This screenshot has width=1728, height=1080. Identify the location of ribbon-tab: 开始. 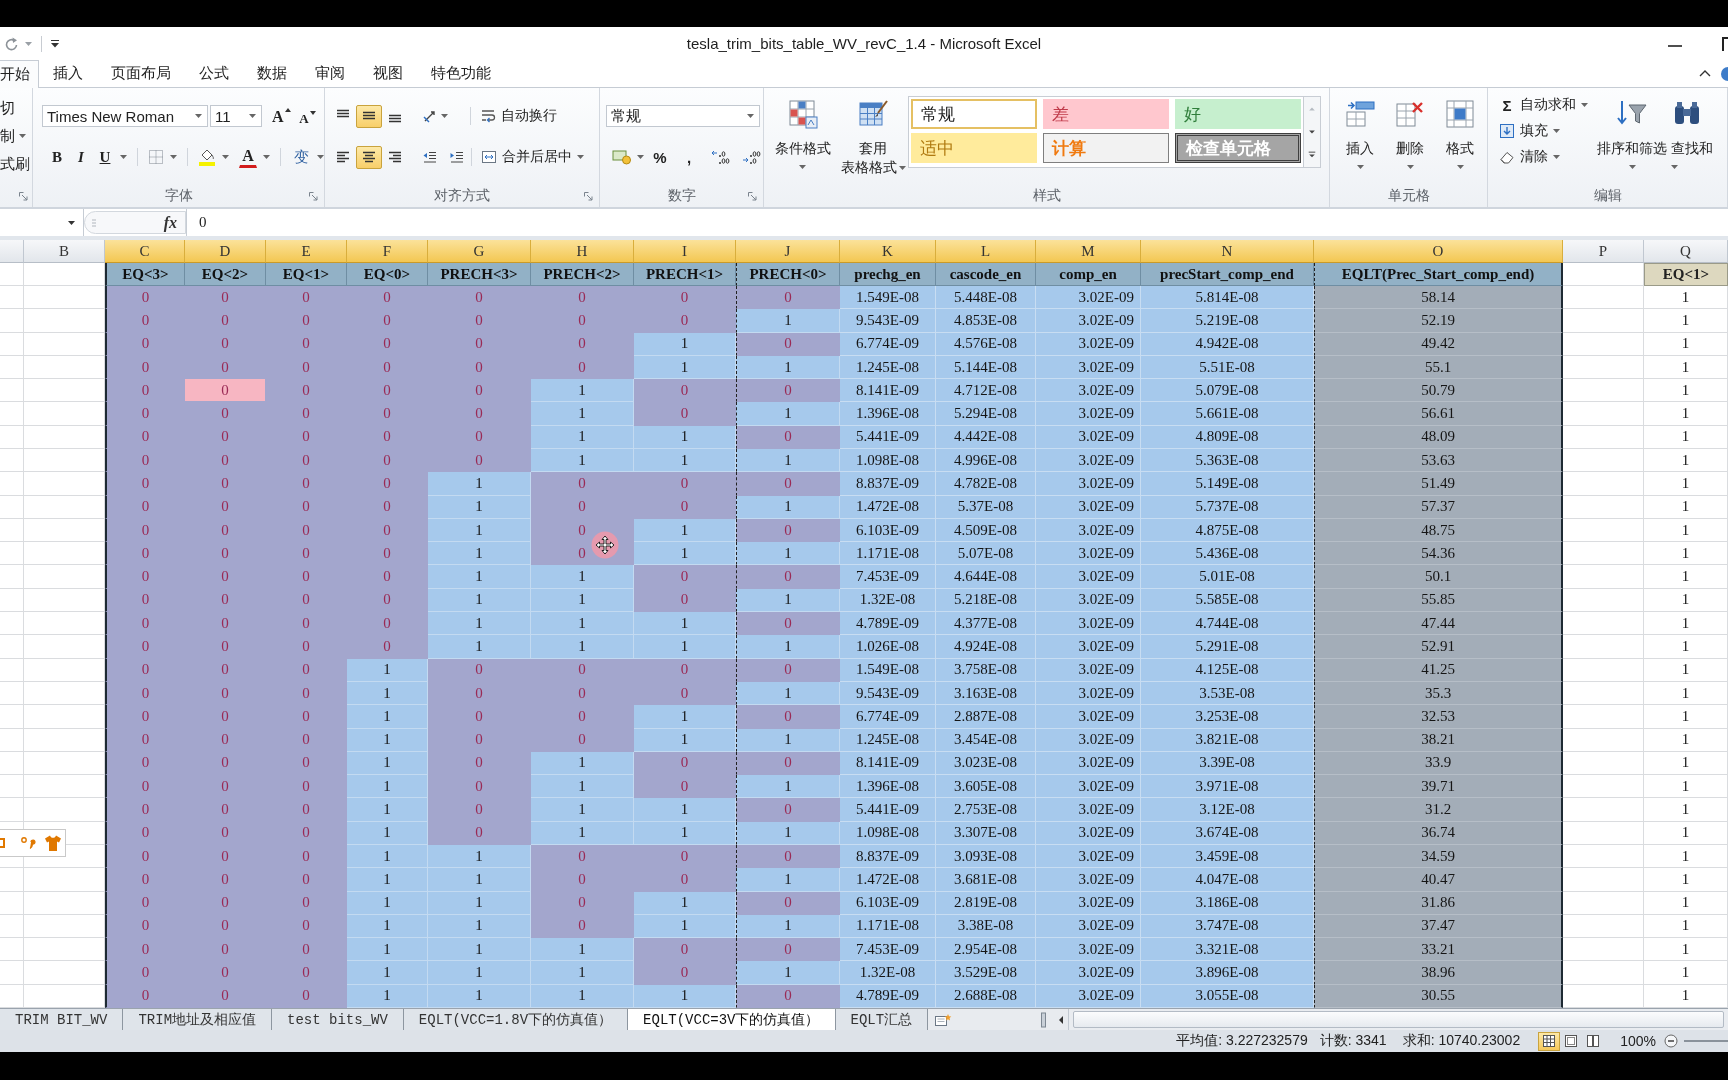
(19, 74).